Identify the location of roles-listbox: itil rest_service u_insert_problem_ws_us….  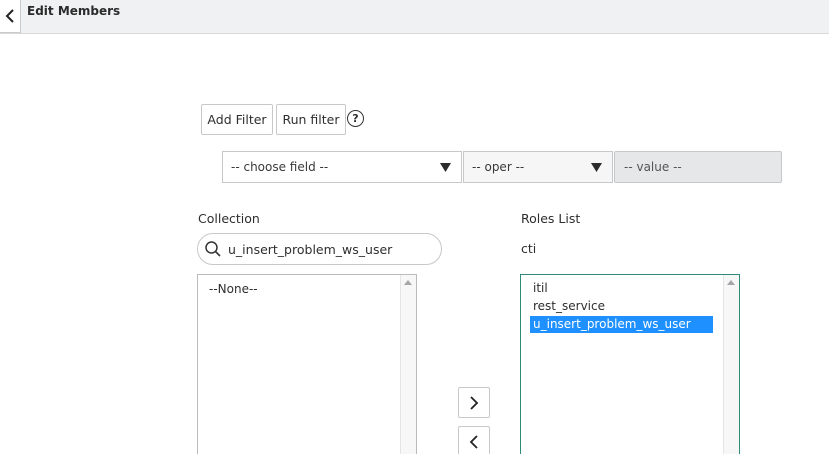
(630, 364).